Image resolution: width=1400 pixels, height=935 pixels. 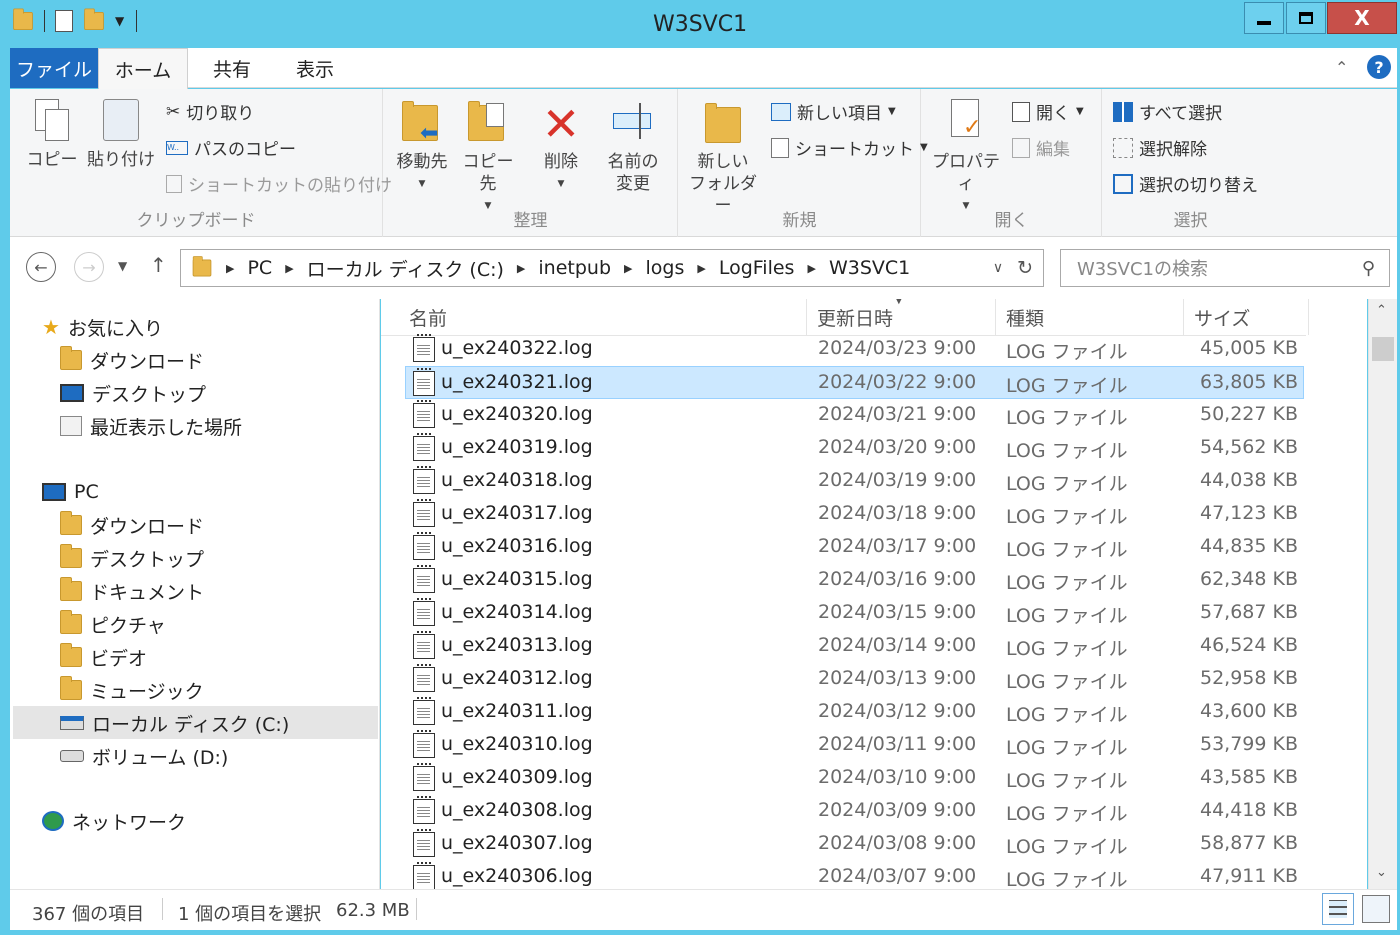 I want to click on column-header-name: 名前, so click(x=603, y=317).